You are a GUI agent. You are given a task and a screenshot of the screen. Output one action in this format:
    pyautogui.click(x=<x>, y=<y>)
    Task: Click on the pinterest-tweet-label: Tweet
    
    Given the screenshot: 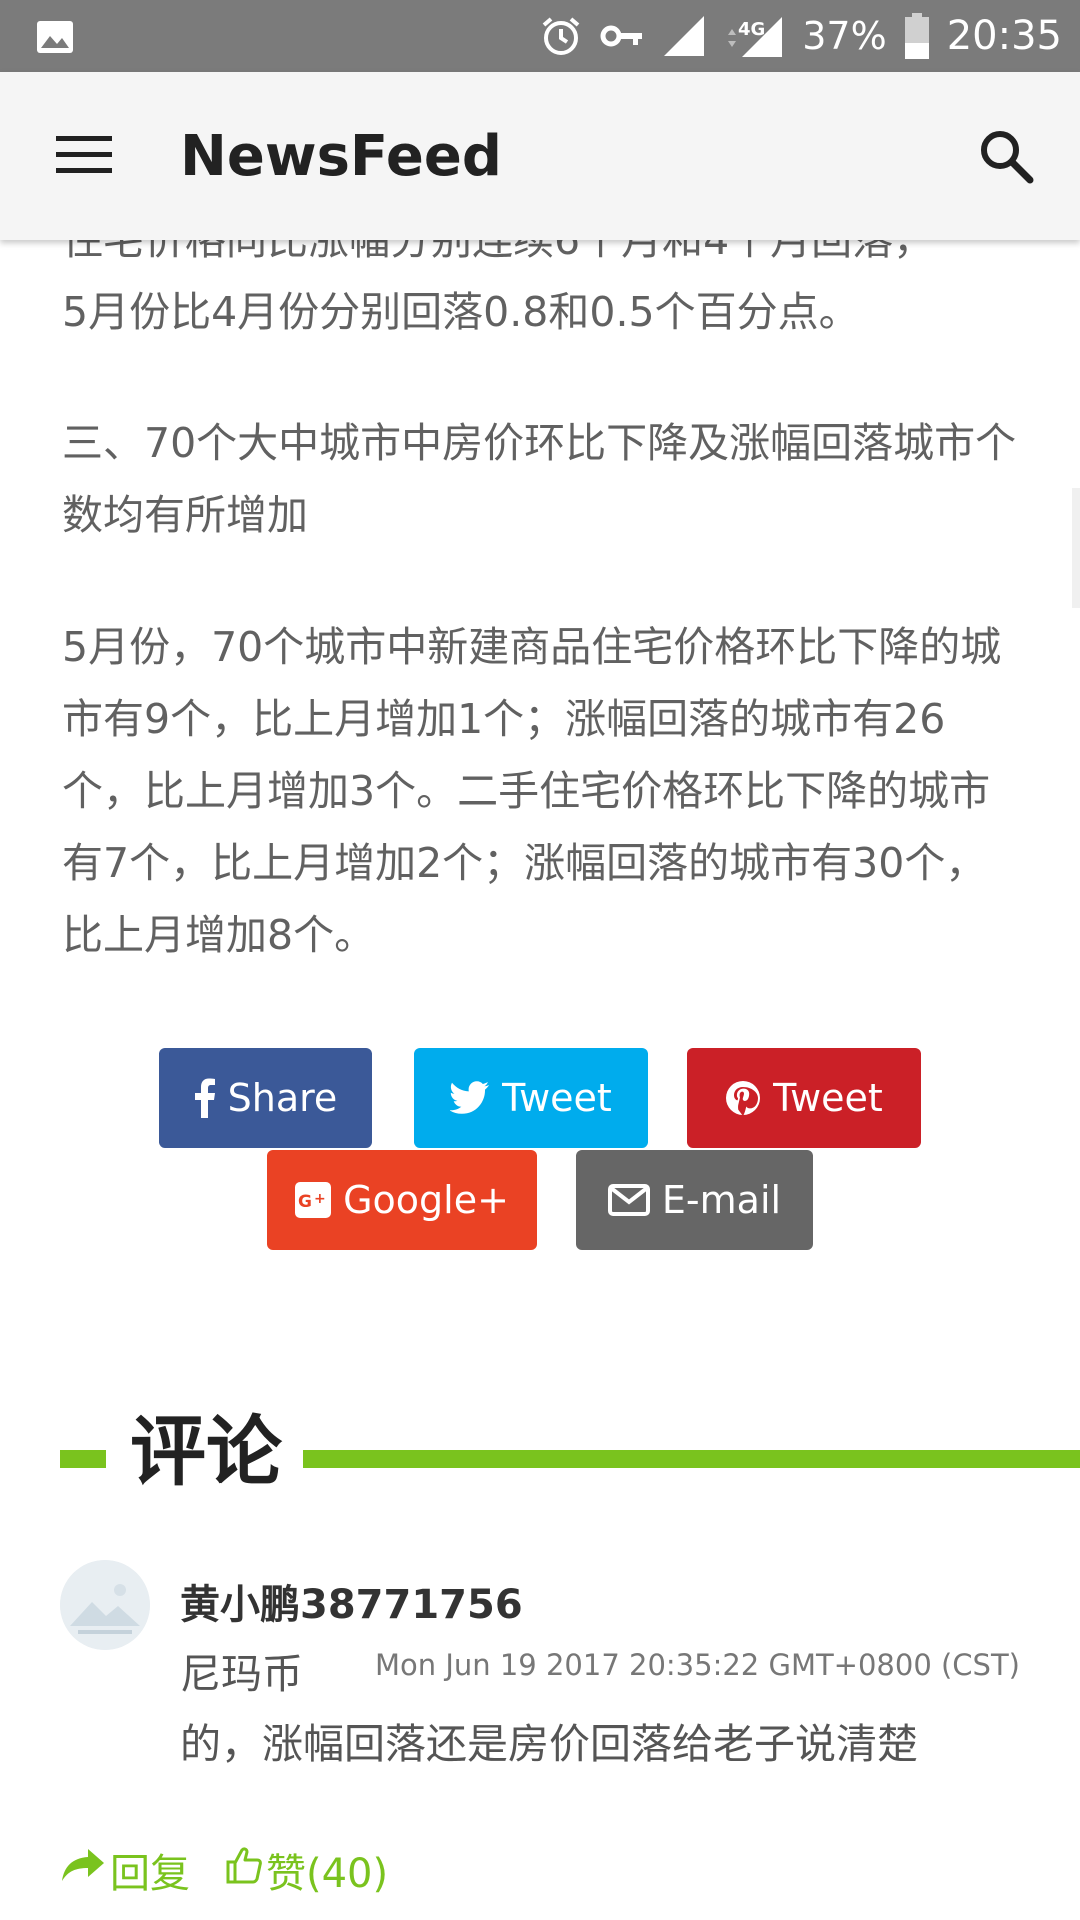 What is the action you would take?
    pyautogui.click(x=828, y=1098)
    